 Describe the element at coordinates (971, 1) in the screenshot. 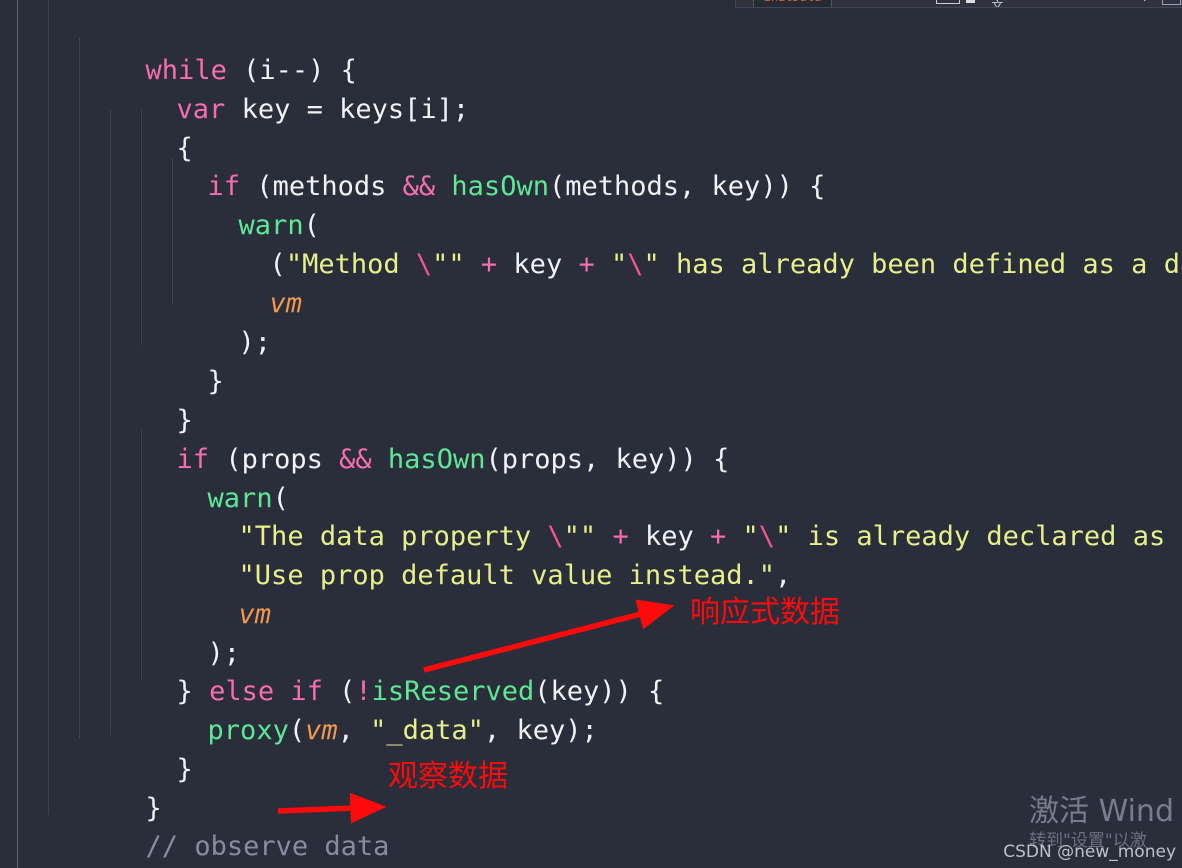

I see `panel-side-icon` at that location.